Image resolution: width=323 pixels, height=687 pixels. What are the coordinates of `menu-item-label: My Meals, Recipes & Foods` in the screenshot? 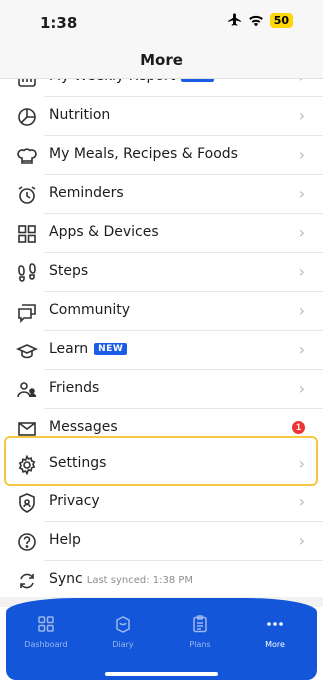 It's located at (143, 154).